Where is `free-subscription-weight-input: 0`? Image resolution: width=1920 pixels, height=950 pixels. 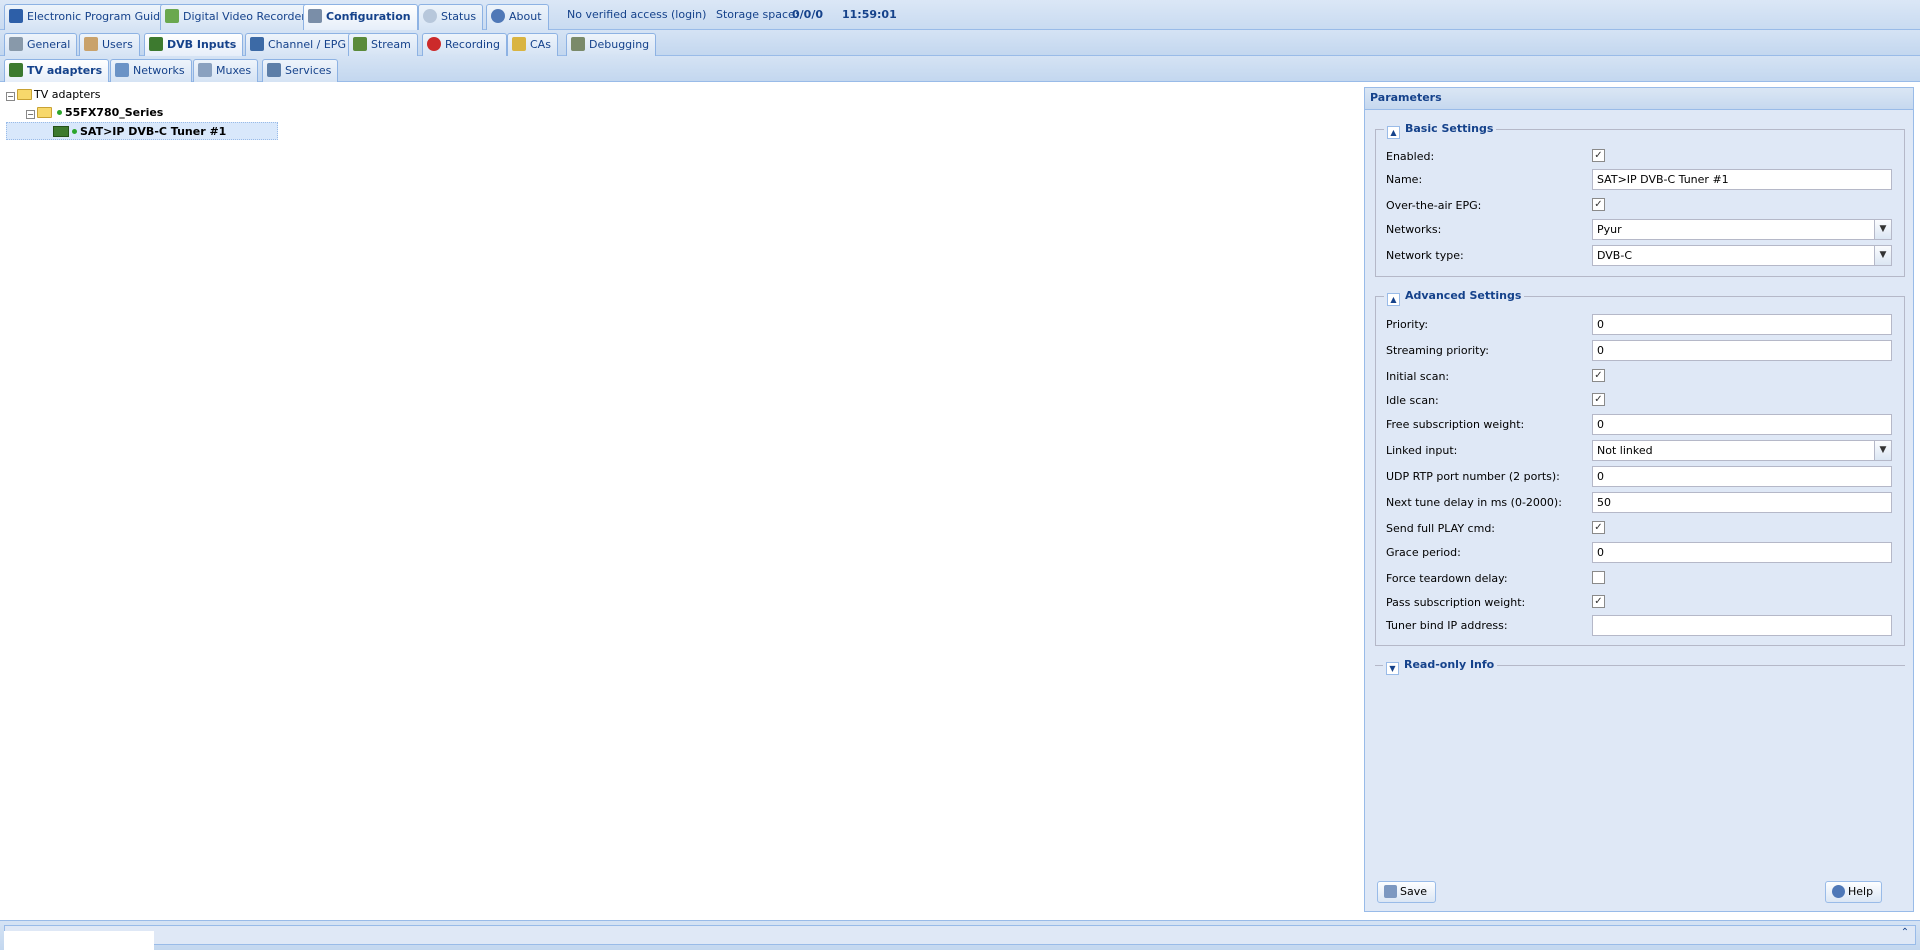 free-subscription-weight-input: 0 is located at coordinates (1742, 424).